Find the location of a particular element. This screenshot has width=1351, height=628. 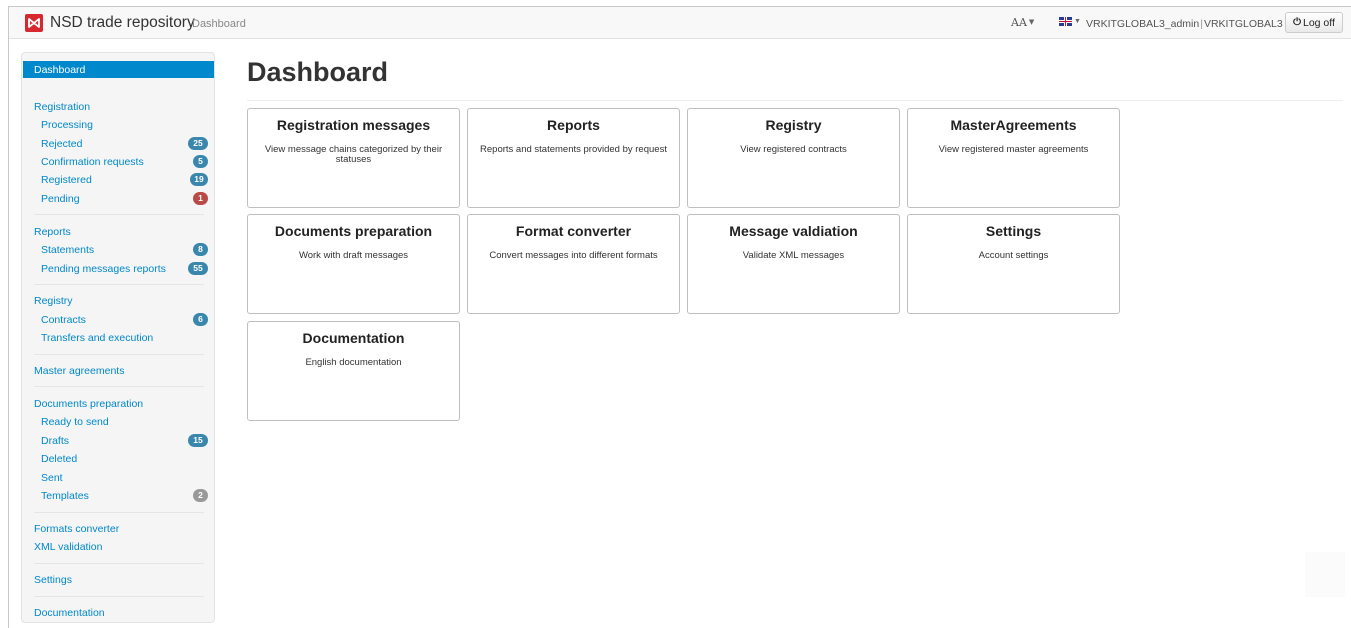

nsd-logo-icon is located at coordinates (34, 23).